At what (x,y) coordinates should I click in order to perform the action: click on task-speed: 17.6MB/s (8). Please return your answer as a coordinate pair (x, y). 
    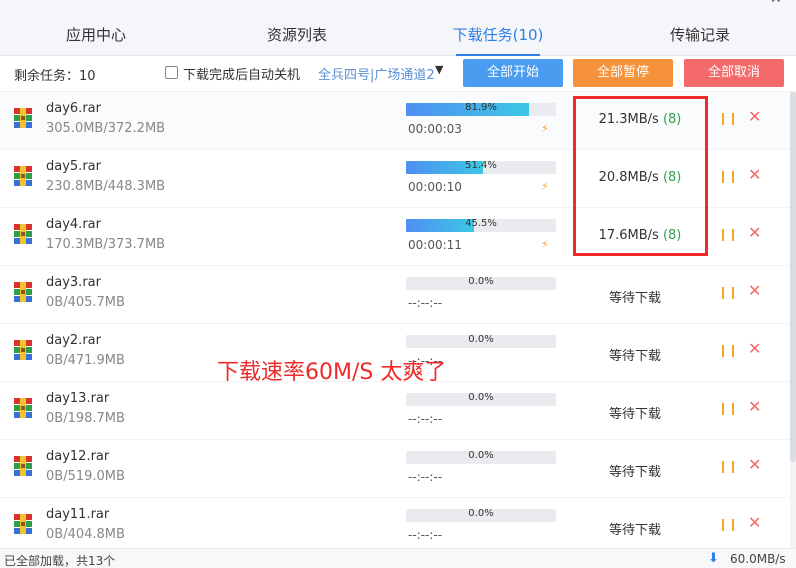
    Looking at the image, I should click on (640, 235).